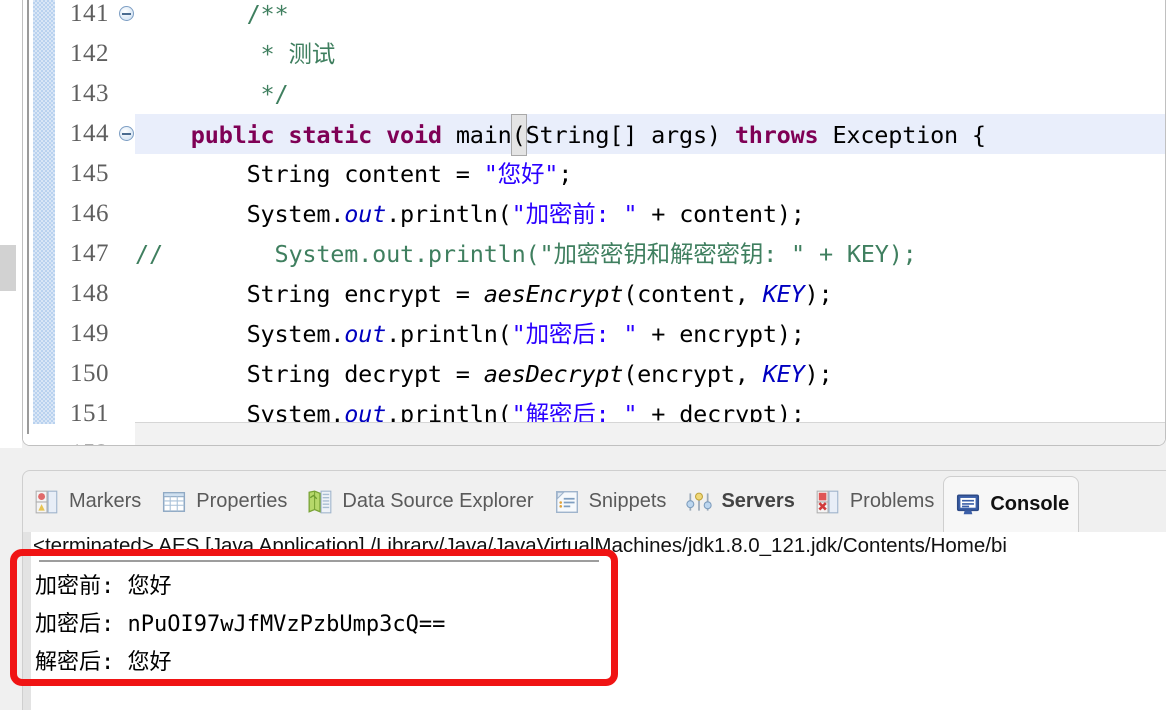  Describe the element at coordinates (567, 502) in the screenshot. I see `snippets-icon` at that location.